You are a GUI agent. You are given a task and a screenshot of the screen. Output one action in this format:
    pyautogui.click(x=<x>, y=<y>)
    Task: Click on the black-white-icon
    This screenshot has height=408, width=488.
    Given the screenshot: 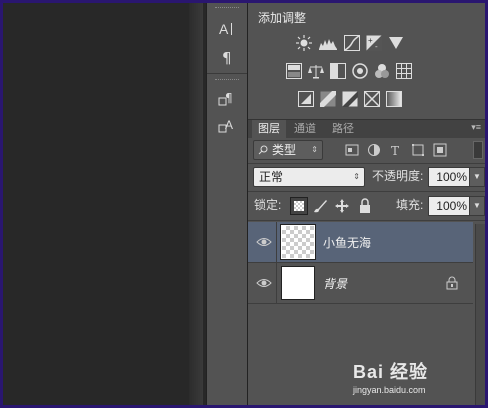 What is the action you would take?
    pyautogui.click(x=338, y=71)
    